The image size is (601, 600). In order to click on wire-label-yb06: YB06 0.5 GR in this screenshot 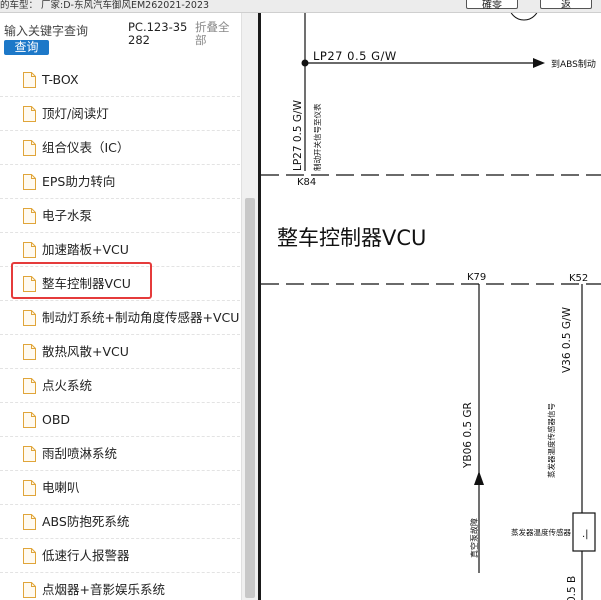, I will do `click(468, 435)`.